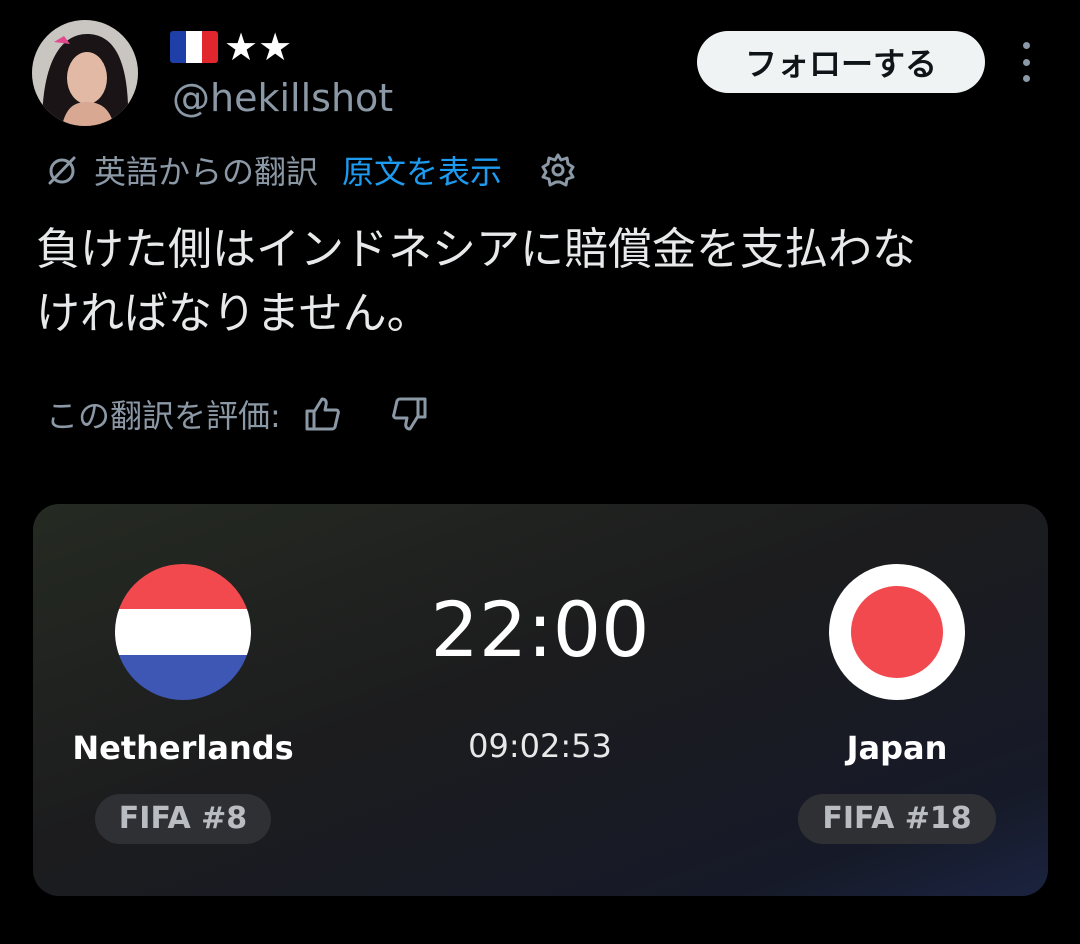 This screenshot has height=944, width=1080. Describe the element at coordinates (897, 632) in the screenshot. I see `japan-flag-icon` at that location.